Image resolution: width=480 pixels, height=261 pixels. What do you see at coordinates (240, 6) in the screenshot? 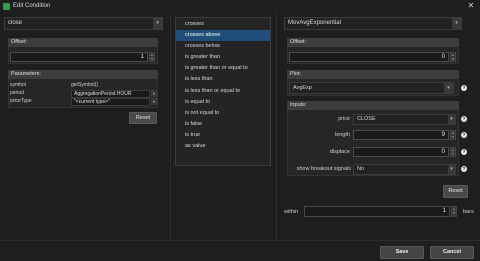
I see `title-bar` at bounding box center [240, 6].